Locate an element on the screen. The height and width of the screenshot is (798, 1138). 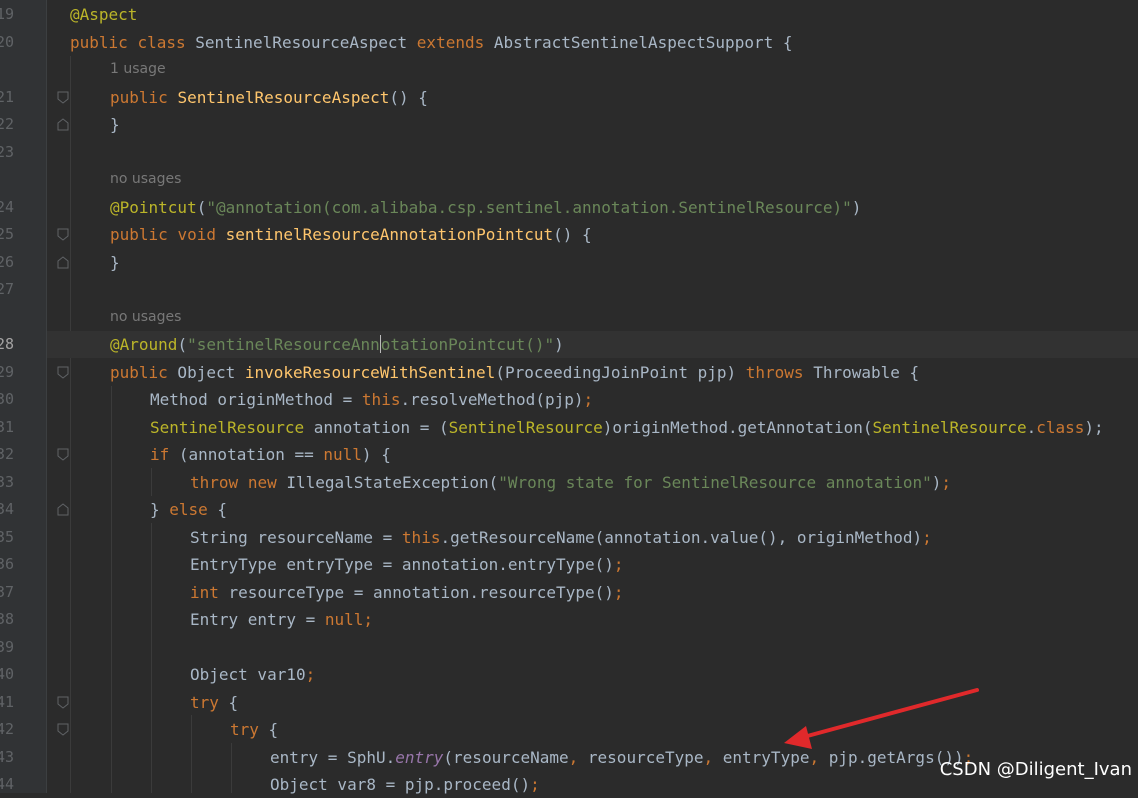
annotation-arrow is located at coordinates (881, 718).